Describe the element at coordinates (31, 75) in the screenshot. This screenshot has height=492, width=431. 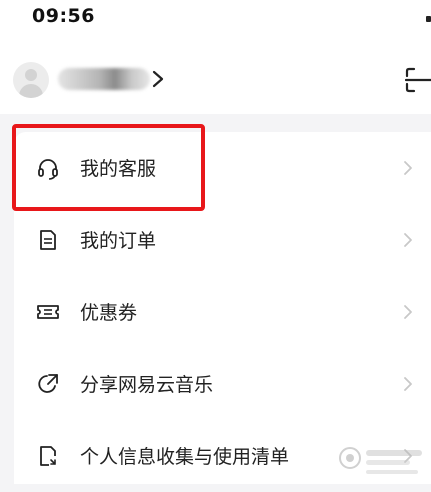
I see `avatar-head` at that location.